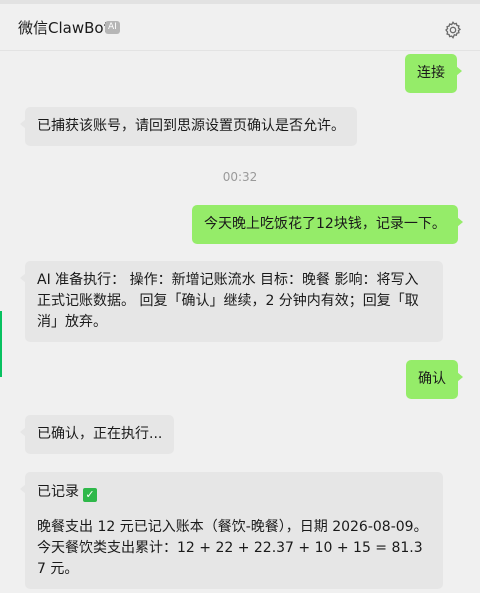  Describe the element at coordinates (325, 224) in the screenshot. I see `message-text: 今天晚上吃饭花了12块钱，记录一下。` at that location.